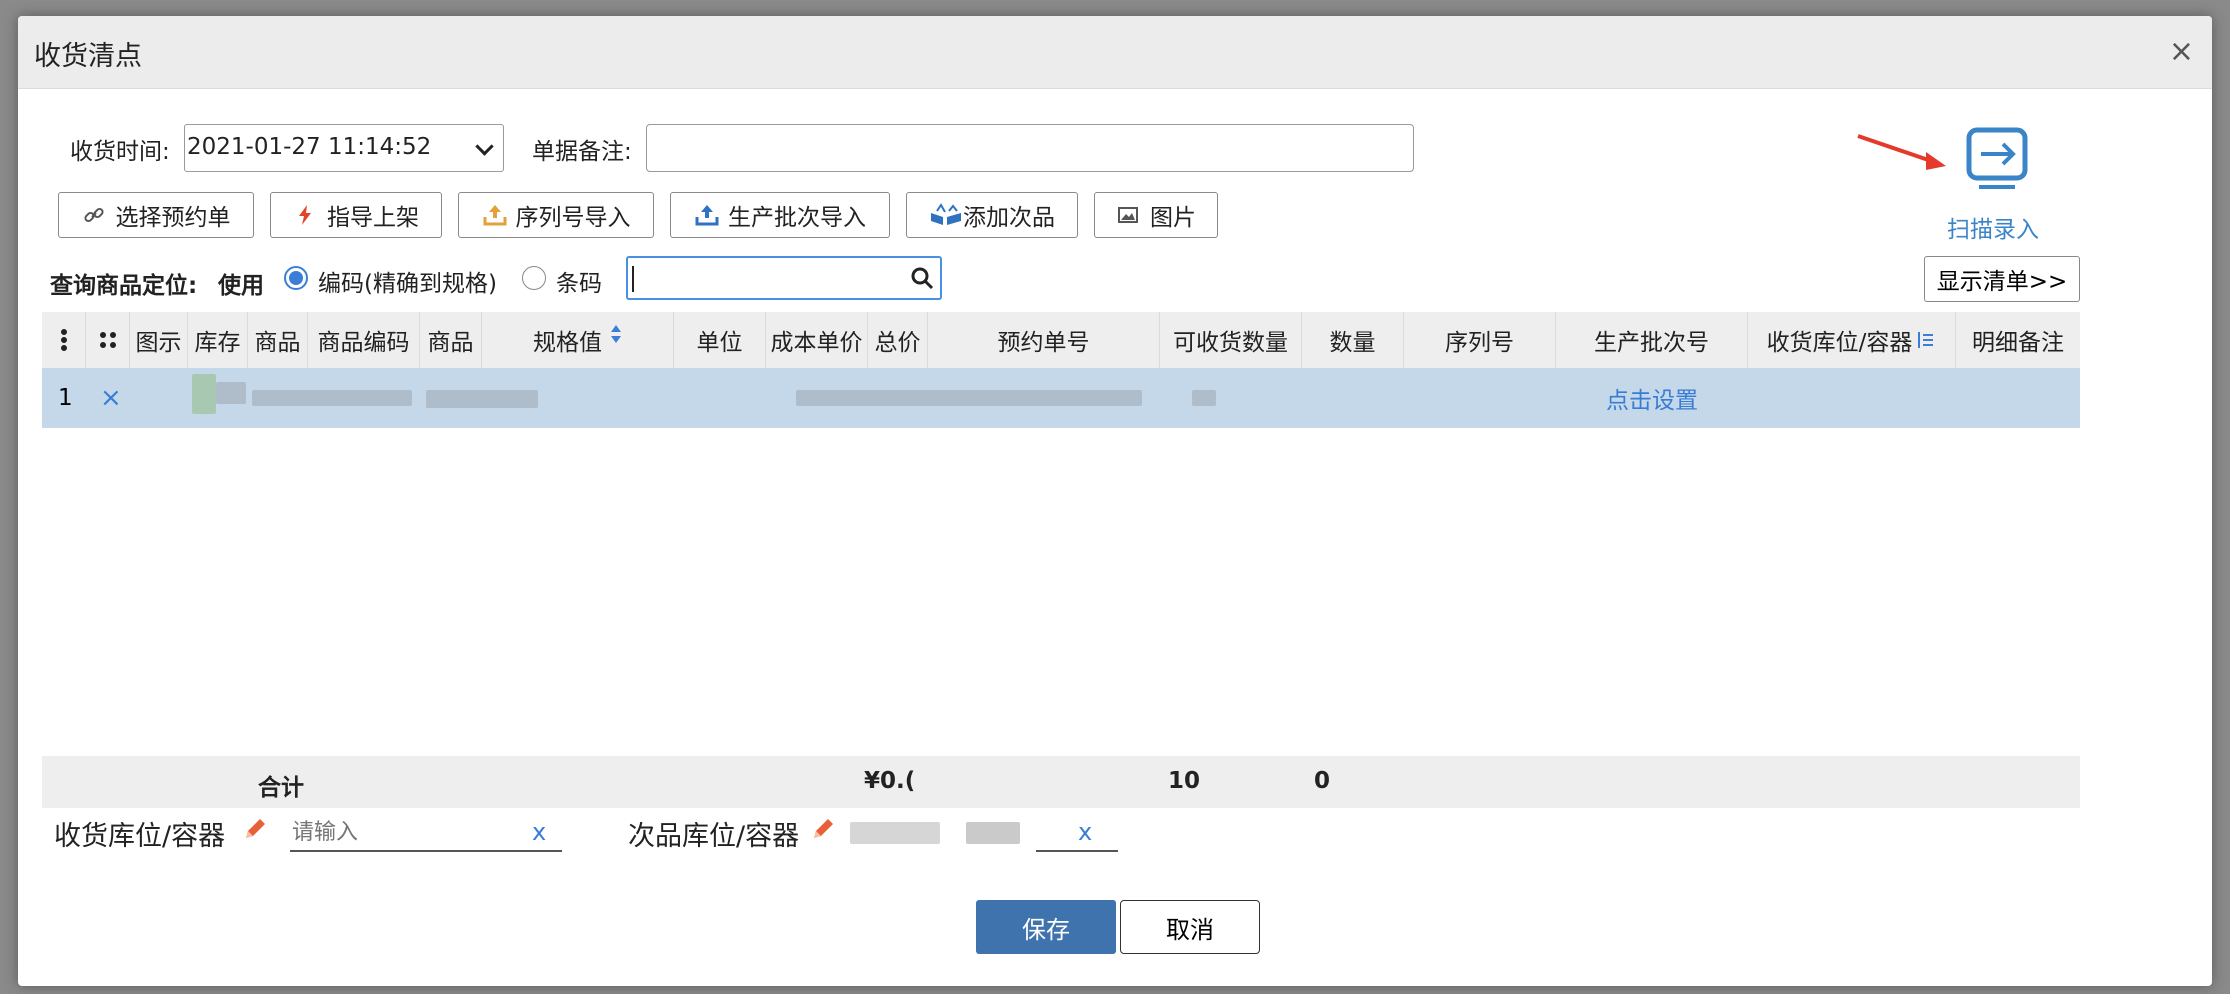 This screenshot has width=2230, height=994. I want to click on column-menu-handle, so click(64, 340).